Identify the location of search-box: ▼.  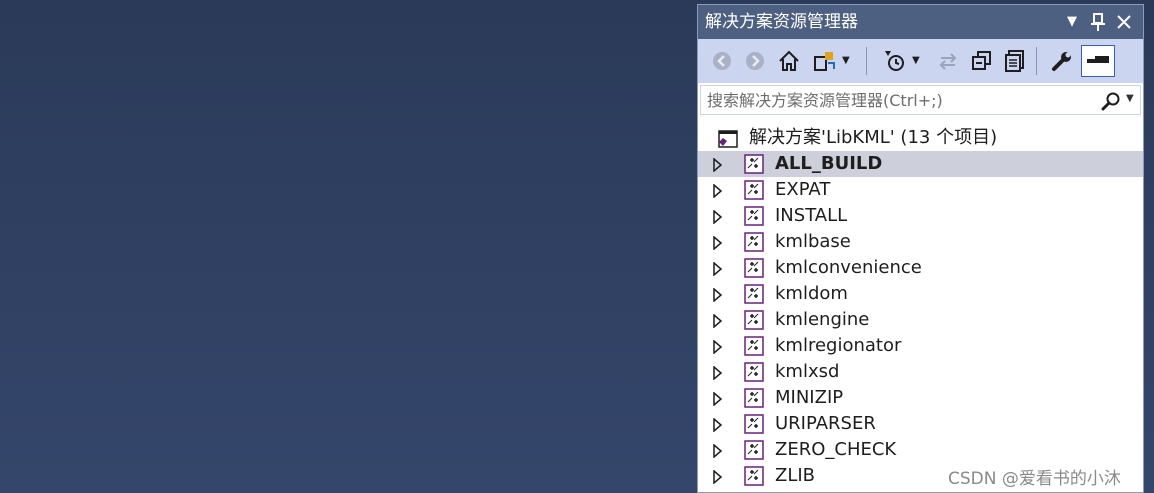
(920, 100).